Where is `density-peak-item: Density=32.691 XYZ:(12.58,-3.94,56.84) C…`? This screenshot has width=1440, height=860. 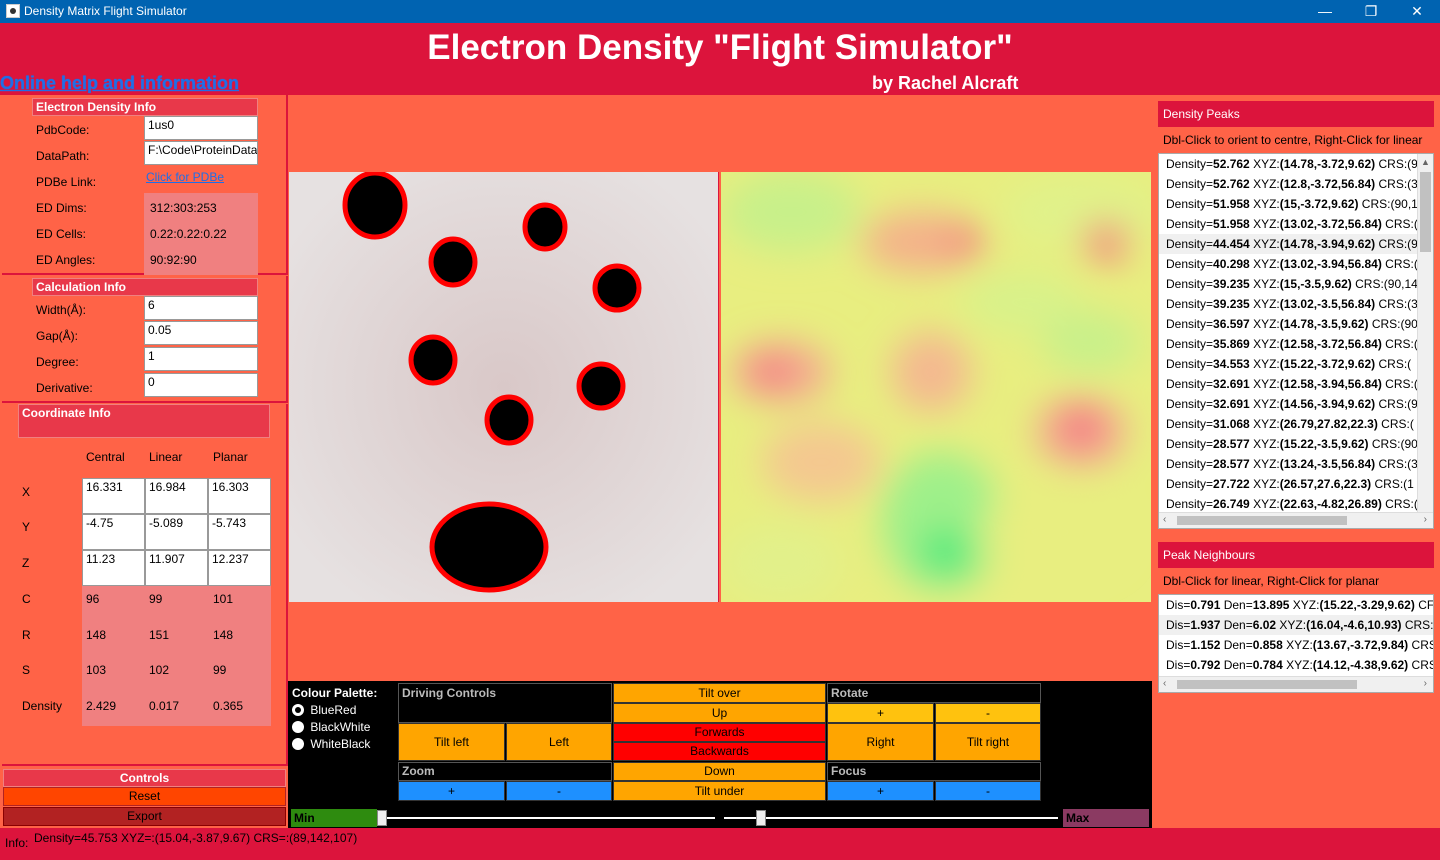
density-peak-item: Density=32.691 XYZ:(12.58,-3.94,56.84) C… is located at coordinates (1288, 384).